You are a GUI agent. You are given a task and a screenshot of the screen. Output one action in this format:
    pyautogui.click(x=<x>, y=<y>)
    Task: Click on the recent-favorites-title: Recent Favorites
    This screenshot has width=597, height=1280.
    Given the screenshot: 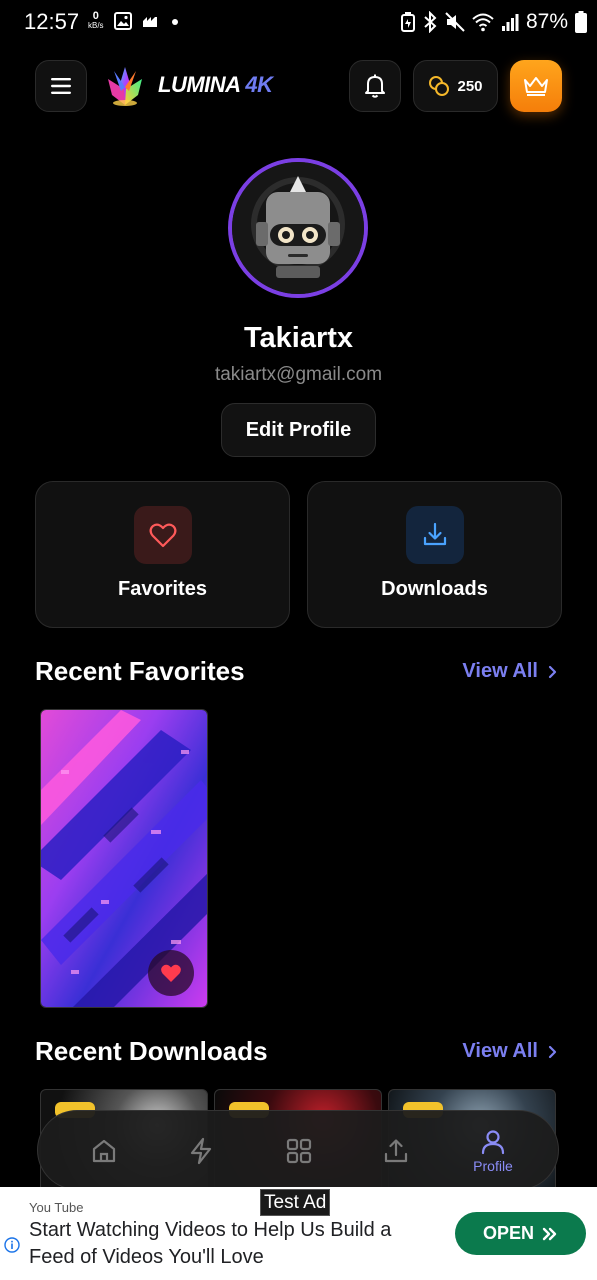 What is the action you would take?
    pyautogui.click(x=140, y=671)
    